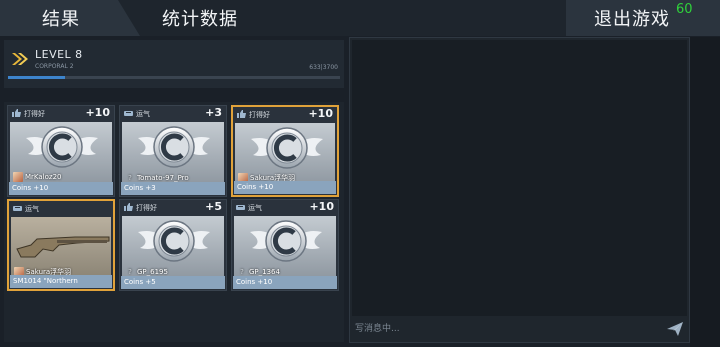 This screenshot has width=720, height=347. I want to click on reward-card-header: 运气, so click(61, 209).